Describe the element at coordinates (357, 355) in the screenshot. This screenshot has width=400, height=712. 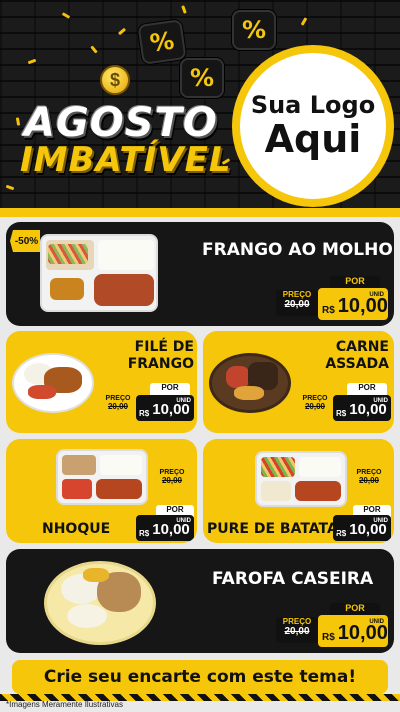
I see `product-name: CARNE ASSADA` at that location.